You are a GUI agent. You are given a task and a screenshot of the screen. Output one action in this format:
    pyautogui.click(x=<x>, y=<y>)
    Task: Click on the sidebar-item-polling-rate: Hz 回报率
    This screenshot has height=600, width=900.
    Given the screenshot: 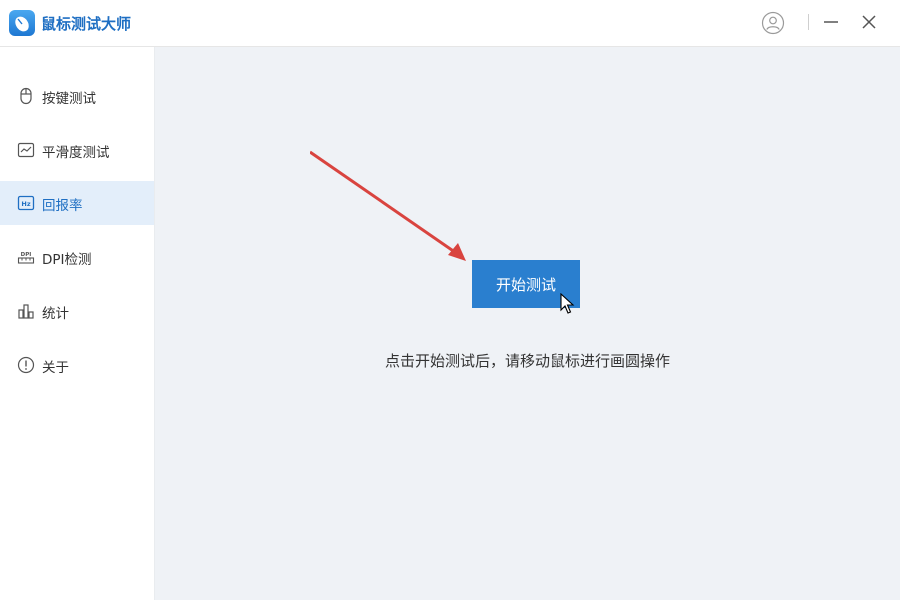 What is the action you would take?
    pyautogui.click(x=77, y=203)
    